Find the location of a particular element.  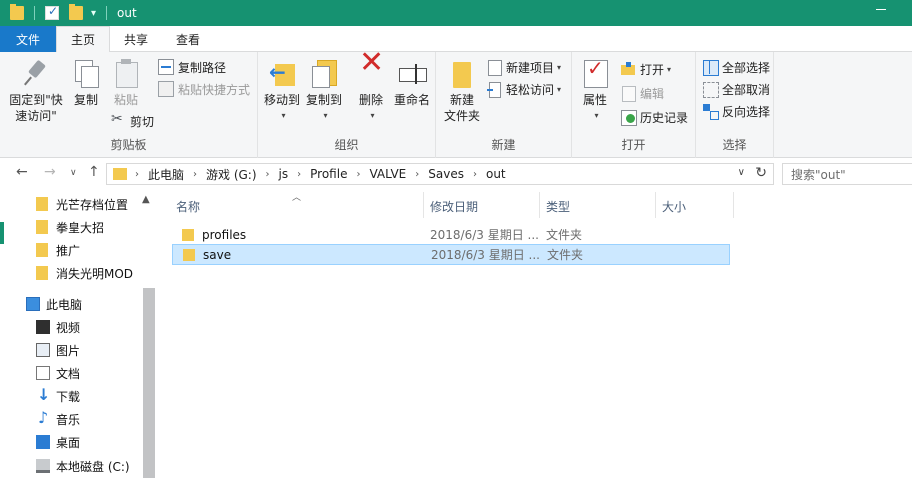

edit-button: 编辑 is located at coordinates (642, 93).